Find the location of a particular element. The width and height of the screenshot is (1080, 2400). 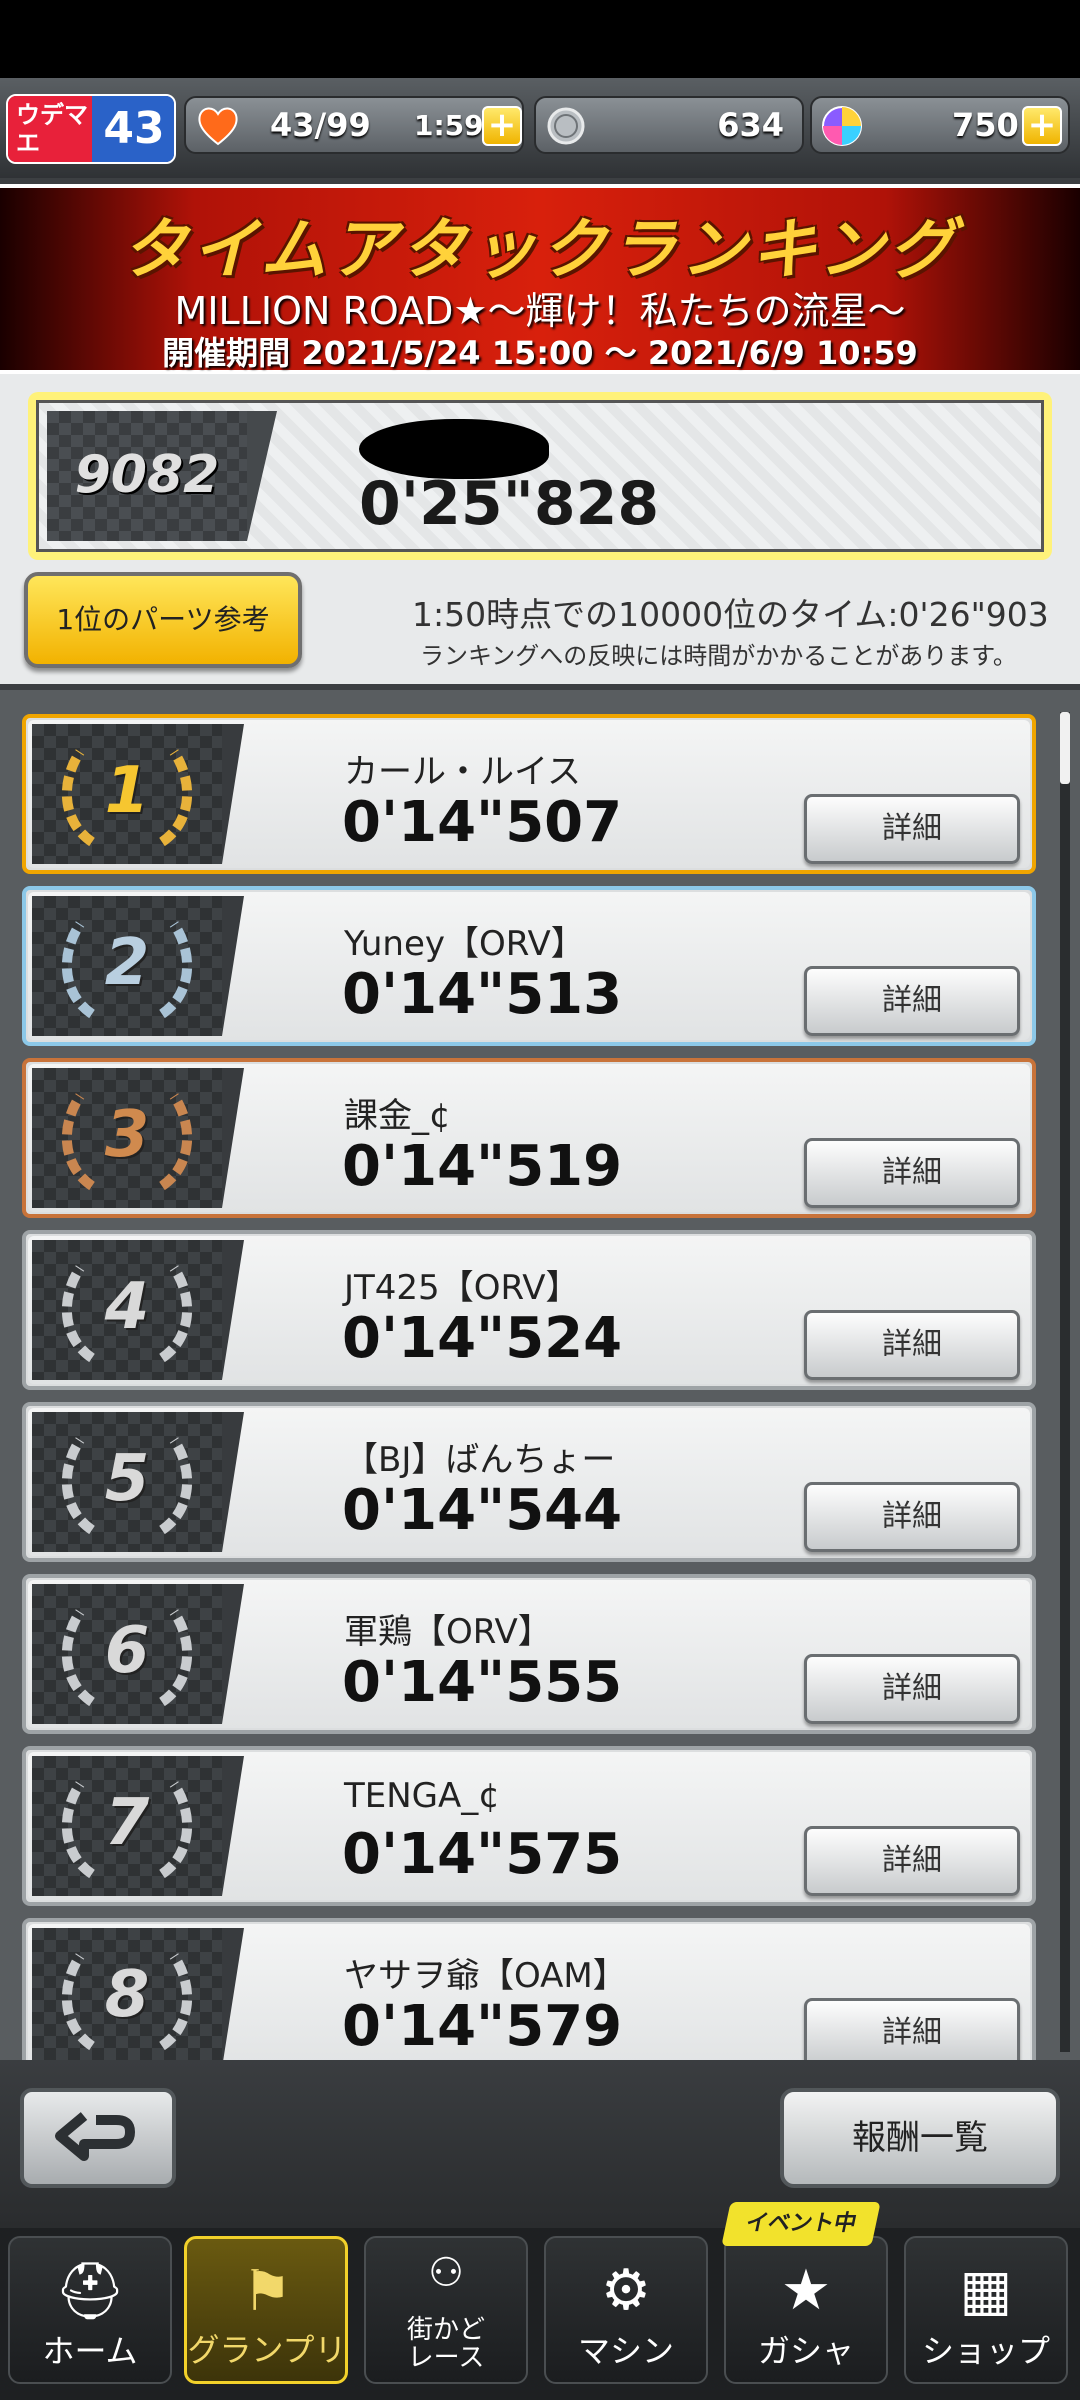

rank-number: 3 is located at coordinates (127, 1135).